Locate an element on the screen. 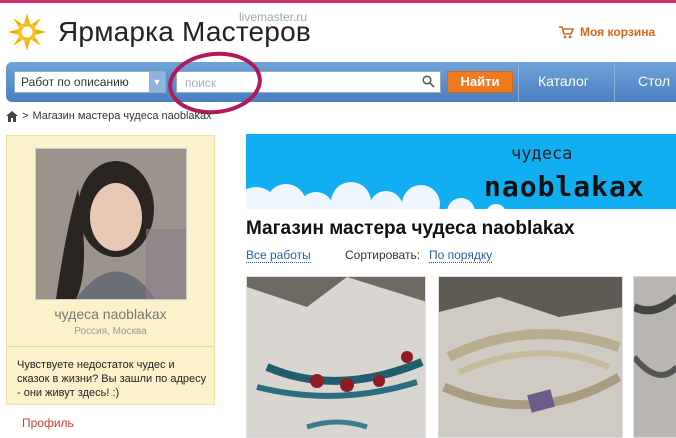 The height and width of the screenshot is (438, 676). avatar-portrait-icon is located at coordinates (111, 224).